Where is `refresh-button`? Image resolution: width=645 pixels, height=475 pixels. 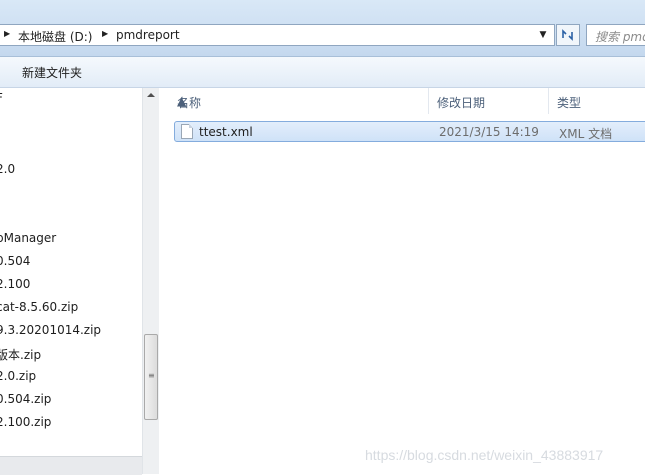
refresh-button is located at coordinates (568, 35).